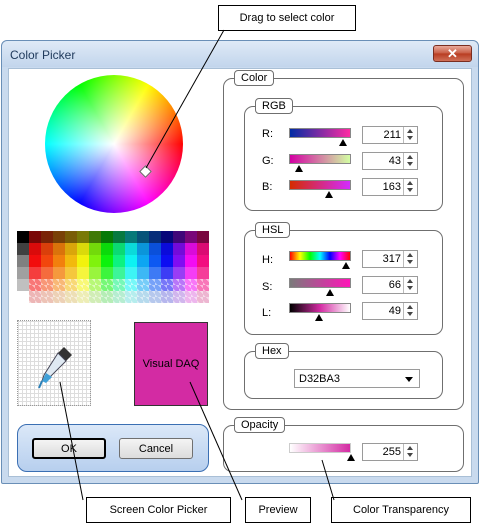 The width and height of the screenshot is (485, 527). What do you see at coordinates (410, 285) in the screenshot?
I see `s-spin-arrows` at bounding box center [410, 285].